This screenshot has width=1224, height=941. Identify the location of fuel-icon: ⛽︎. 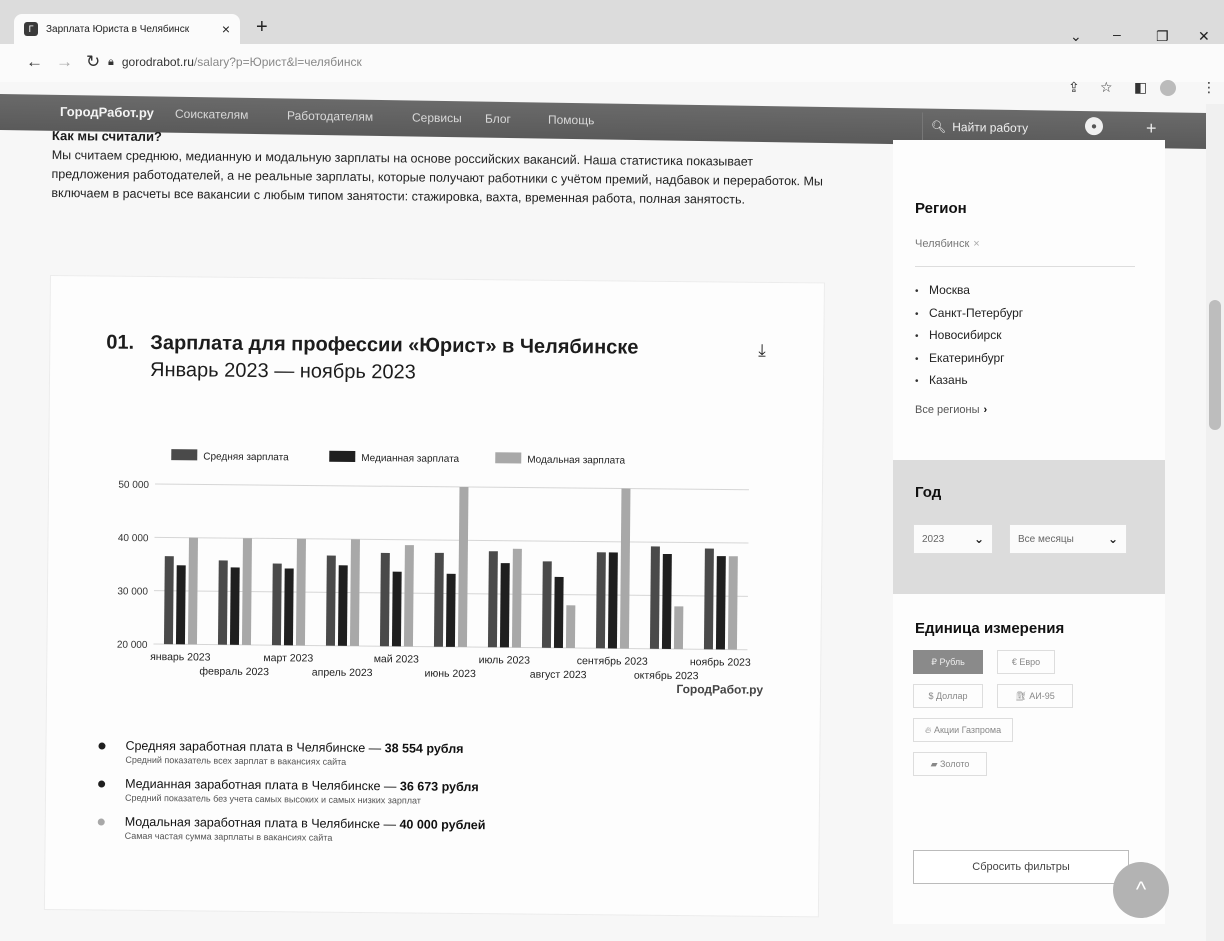
(1022, 695).